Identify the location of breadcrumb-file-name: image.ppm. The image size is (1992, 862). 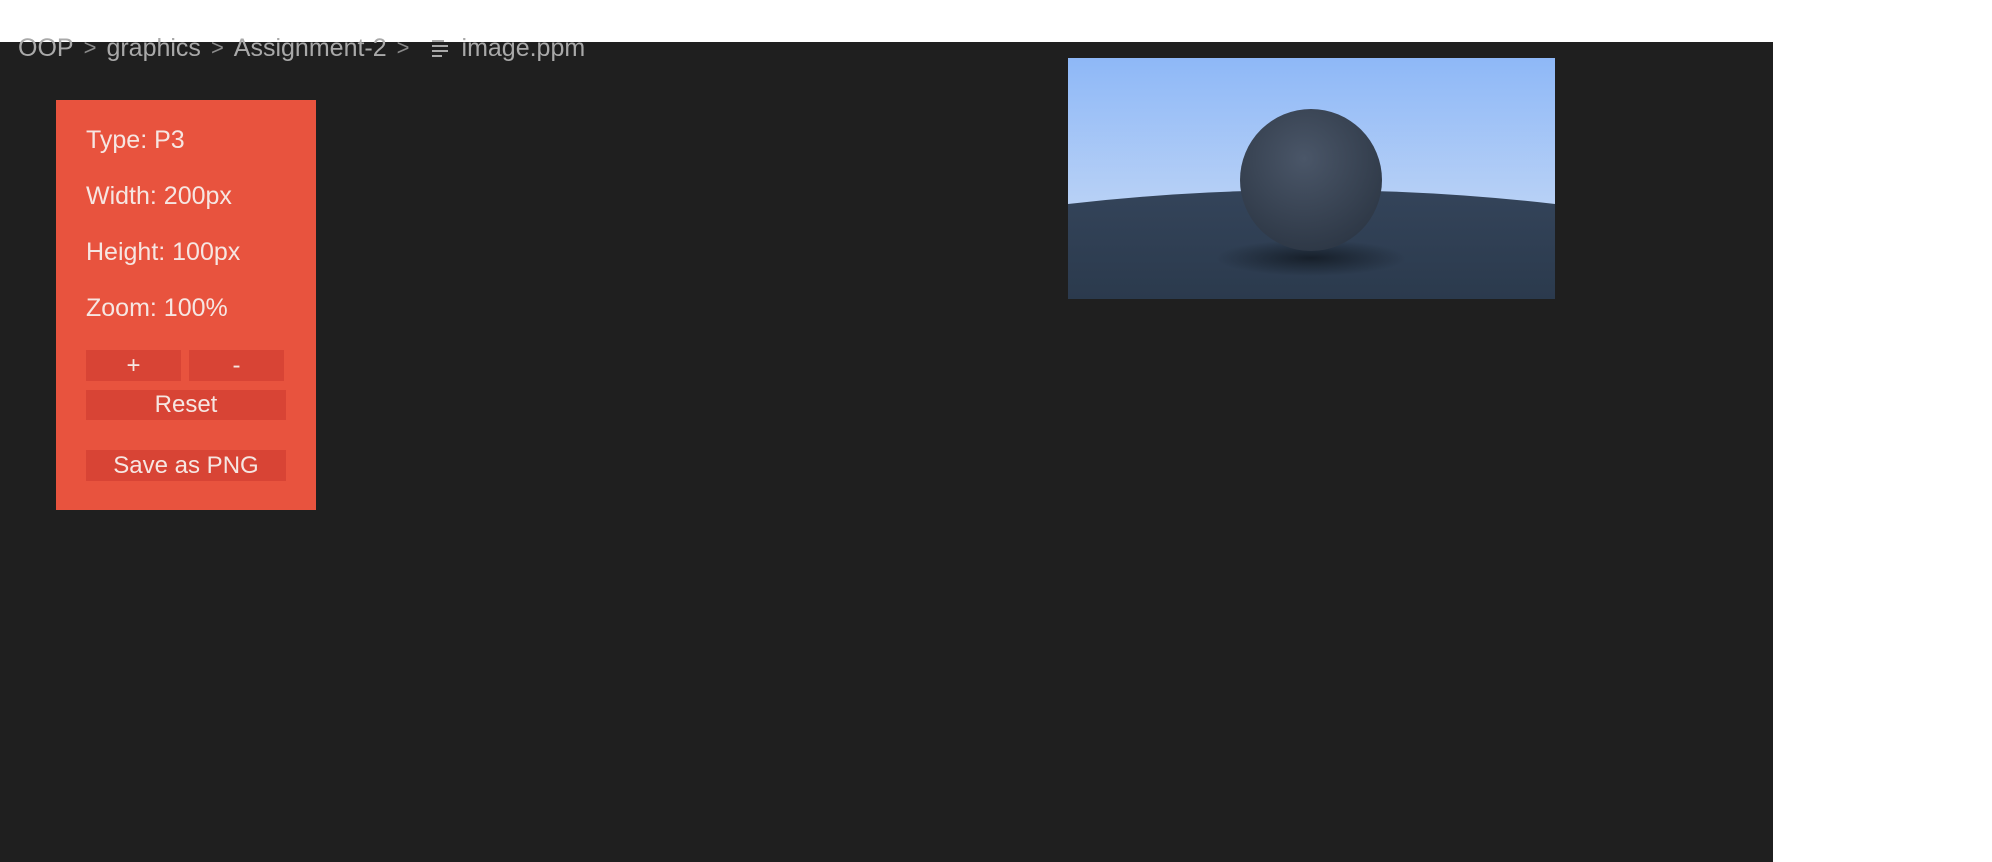
(524, 48).